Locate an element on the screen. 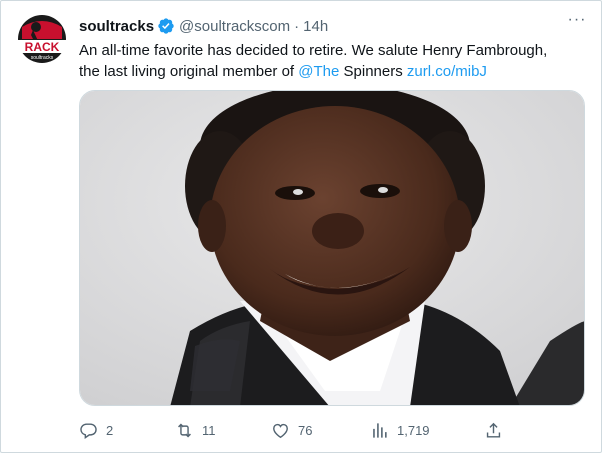  timestamp: 14h is located at coordinates (315, 26).